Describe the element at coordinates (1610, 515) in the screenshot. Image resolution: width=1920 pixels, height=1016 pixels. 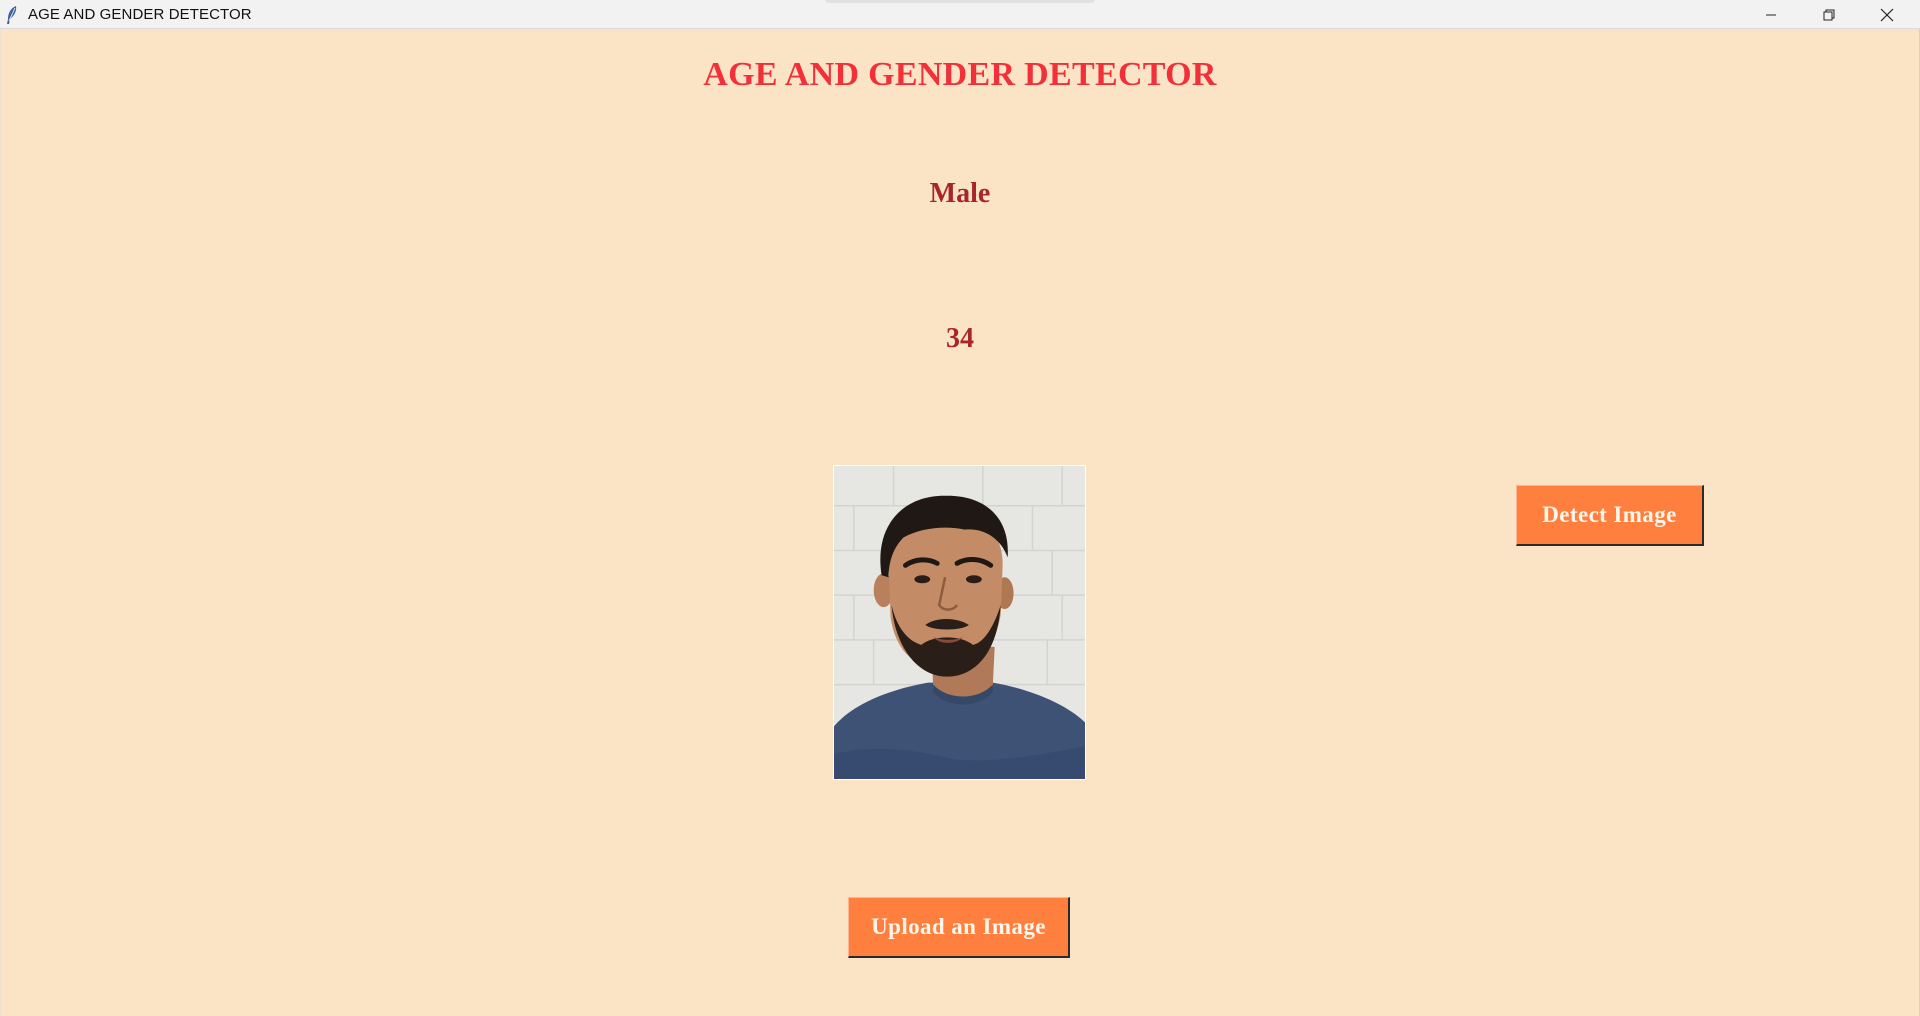
I see `detect-image-button: Detect Image` at that location.